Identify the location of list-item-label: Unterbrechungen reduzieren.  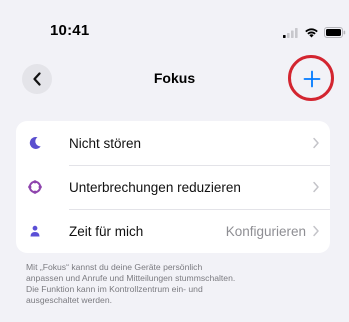
(155, 187).